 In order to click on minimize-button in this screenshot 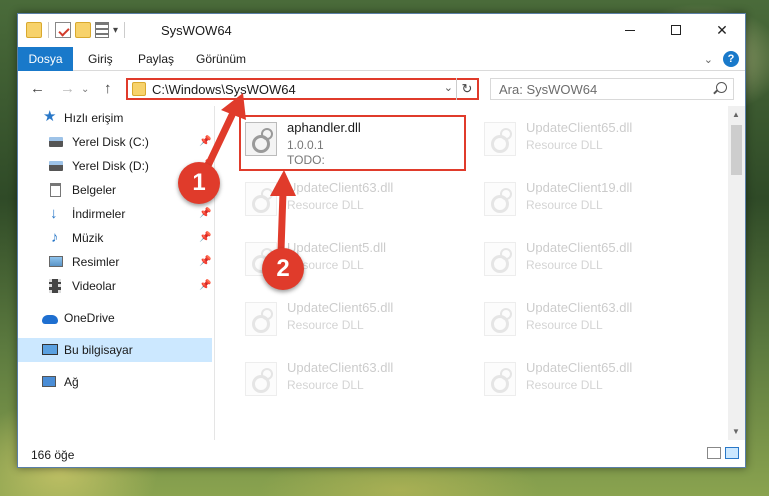, I will do `click(630, 30)`.